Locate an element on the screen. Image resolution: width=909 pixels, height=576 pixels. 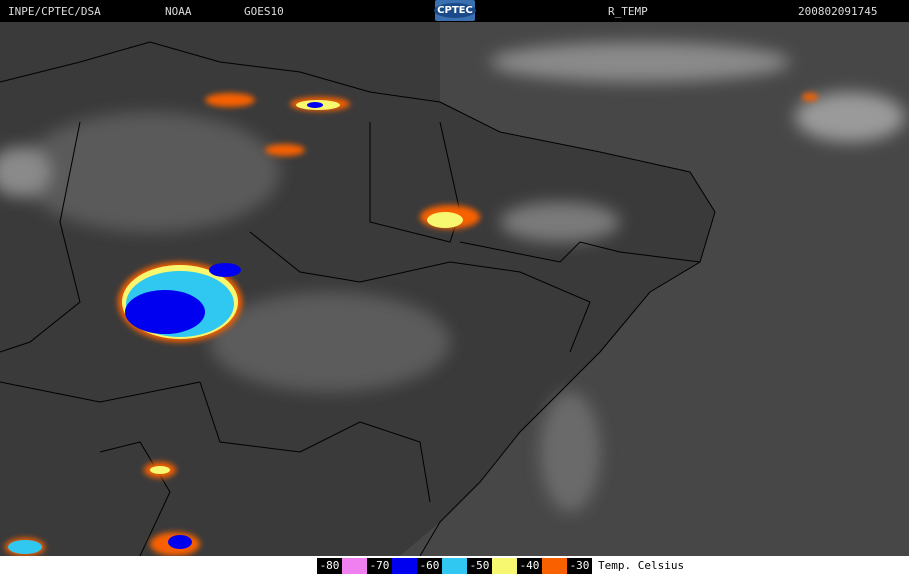
timestamp-label: 200802091745 is located at coordinates (838, 11).